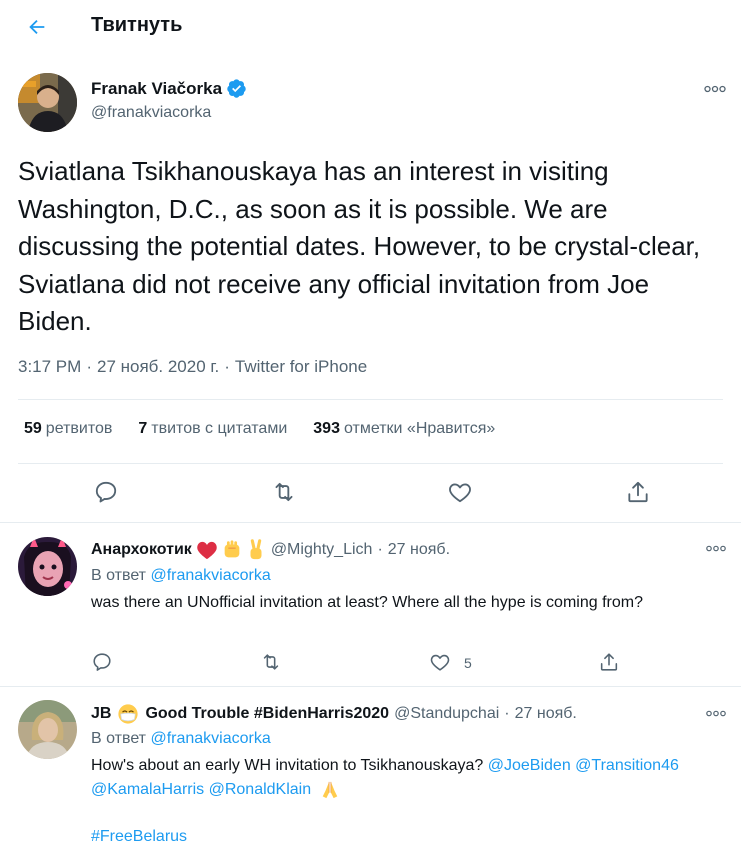  Describe the element at coordinates (147, 789) in the screenshot. I see `mention-link: @KamalaHarris` at that location.